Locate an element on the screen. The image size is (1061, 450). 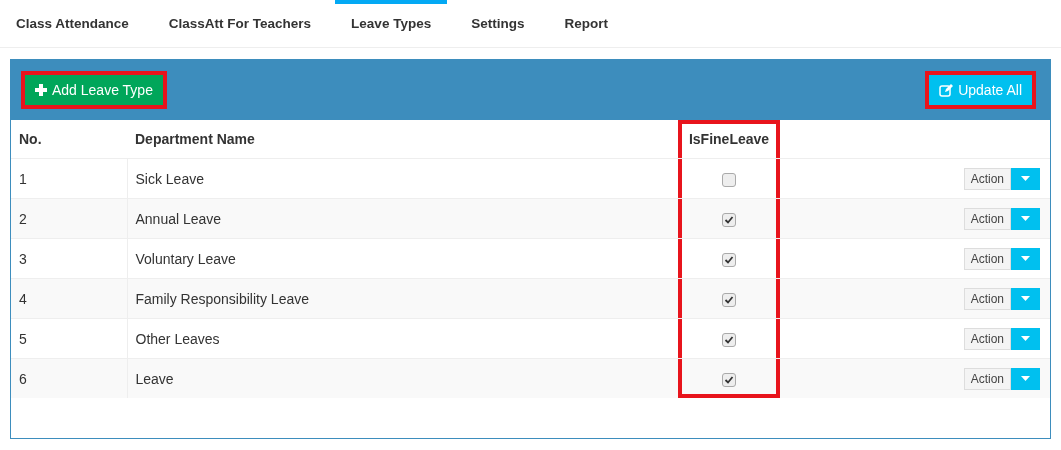
table-cell: 4 is located at coordinates (69, 298).